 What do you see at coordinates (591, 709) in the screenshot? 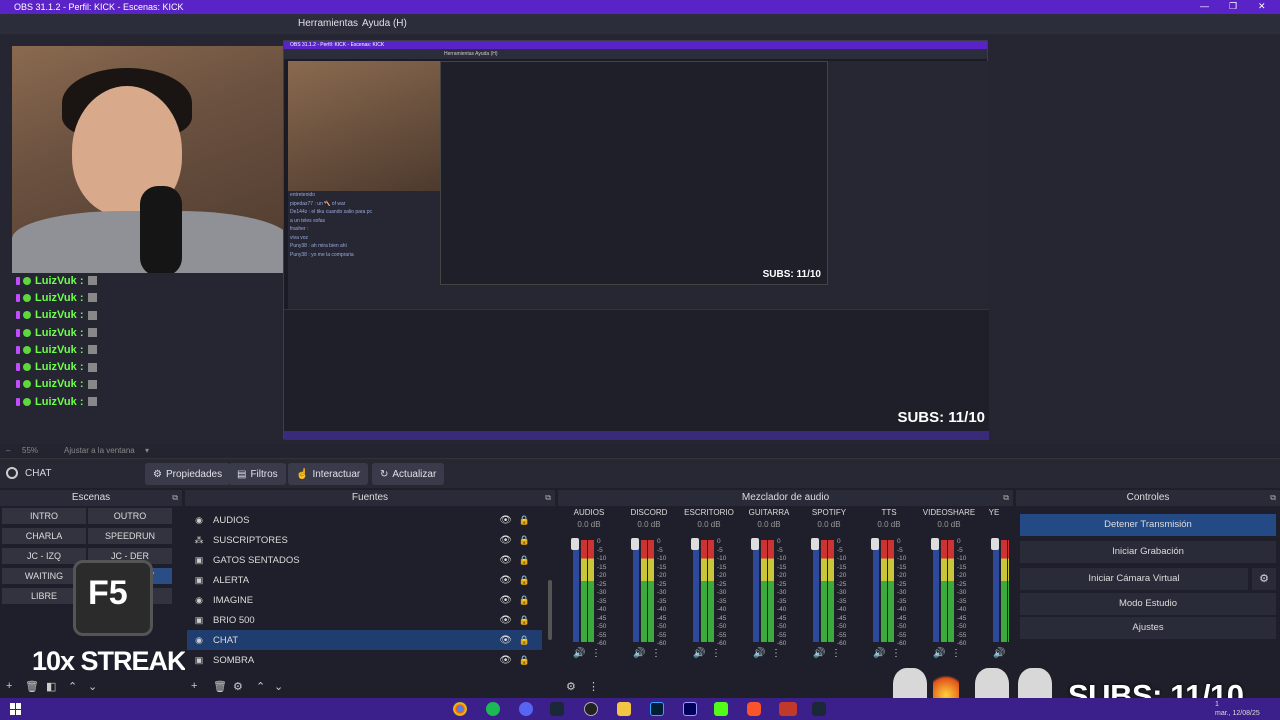
I see `obs-icon` at bounding box center [591, 709].